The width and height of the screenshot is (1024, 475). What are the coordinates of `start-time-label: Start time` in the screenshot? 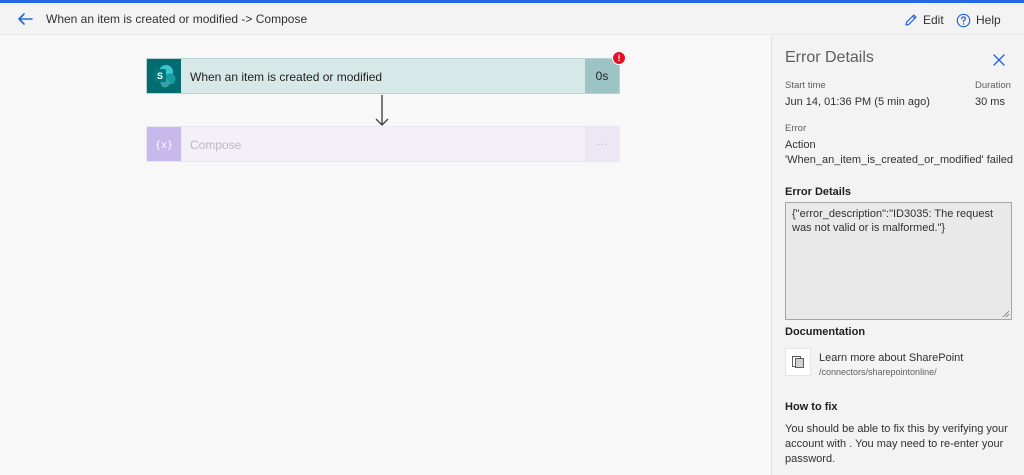 It's located at (805, 85).